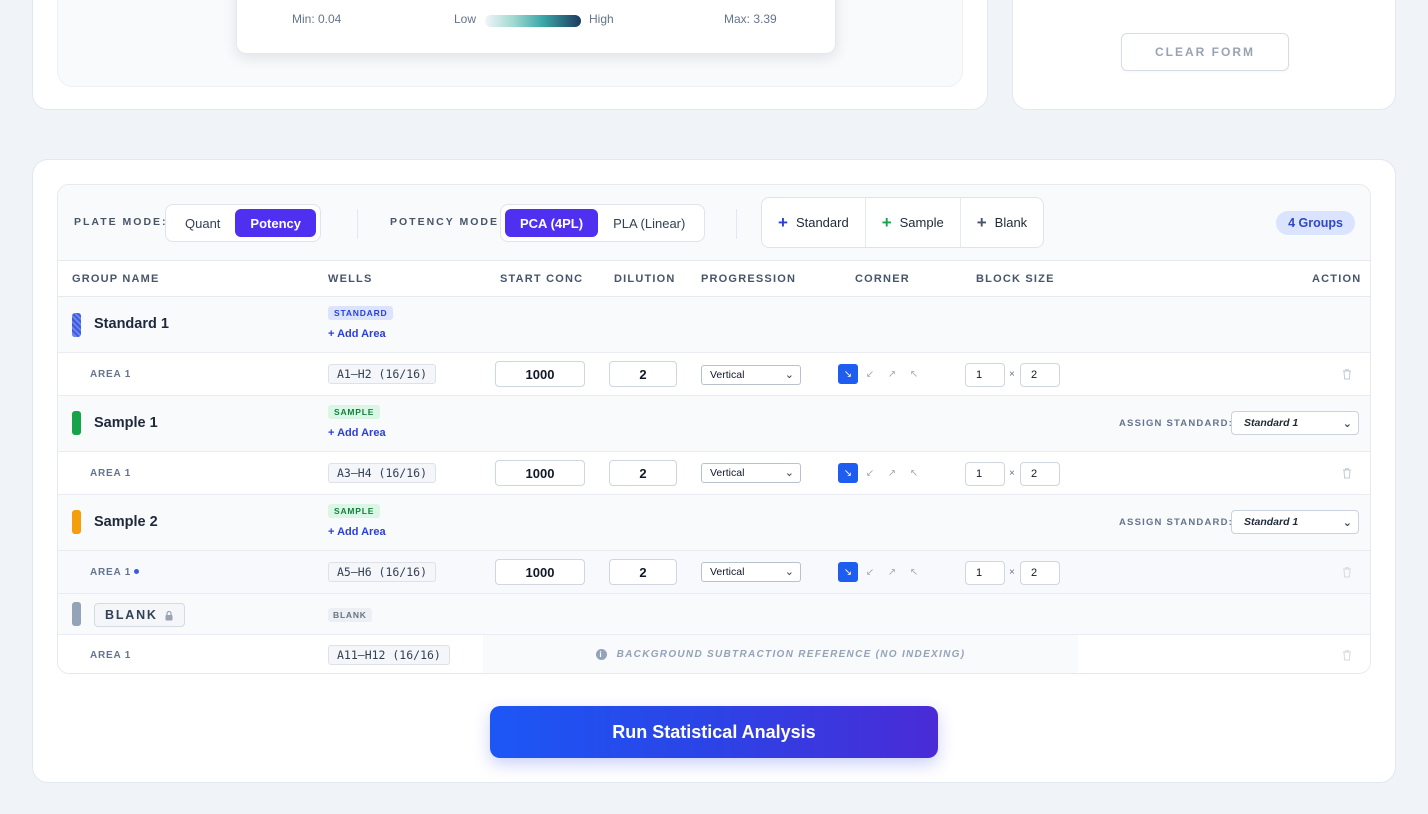 This screenshot has width=1428, height=814. Describe the element at coordinates (126, 522) in the screenshot. I see `group-name: Sample 2` at that location.